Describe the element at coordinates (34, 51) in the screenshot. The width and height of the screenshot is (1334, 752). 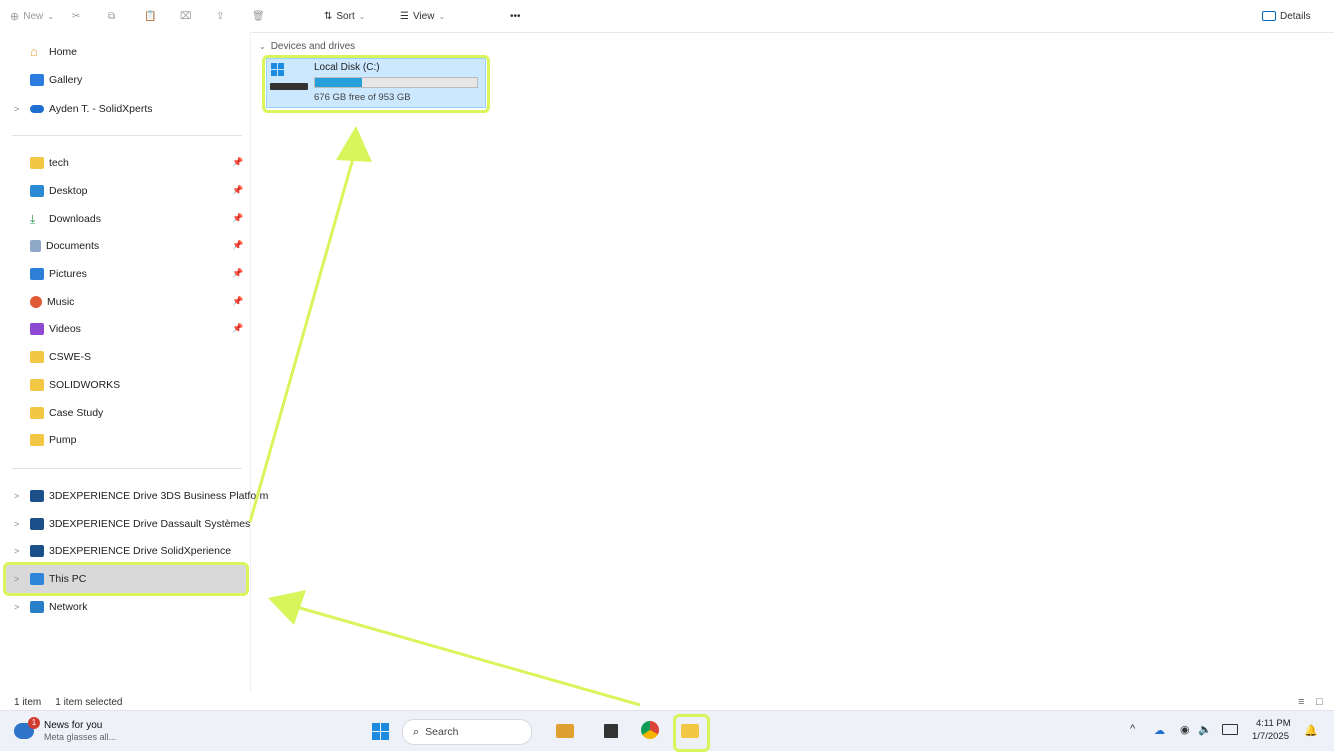
I see `home-icon: ⌂` at that location.